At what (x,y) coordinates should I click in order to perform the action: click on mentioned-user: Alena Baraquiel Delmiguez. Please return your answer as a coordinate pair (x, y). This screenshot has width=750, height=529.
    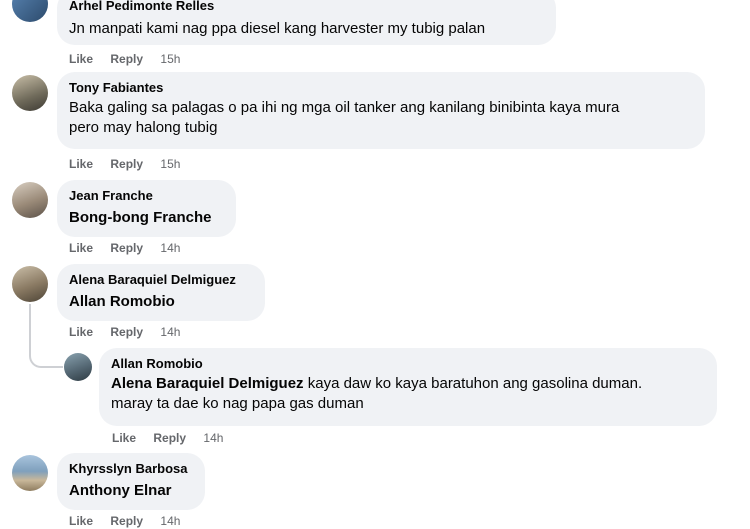
    Looking at the image, I should click on (207, 383).